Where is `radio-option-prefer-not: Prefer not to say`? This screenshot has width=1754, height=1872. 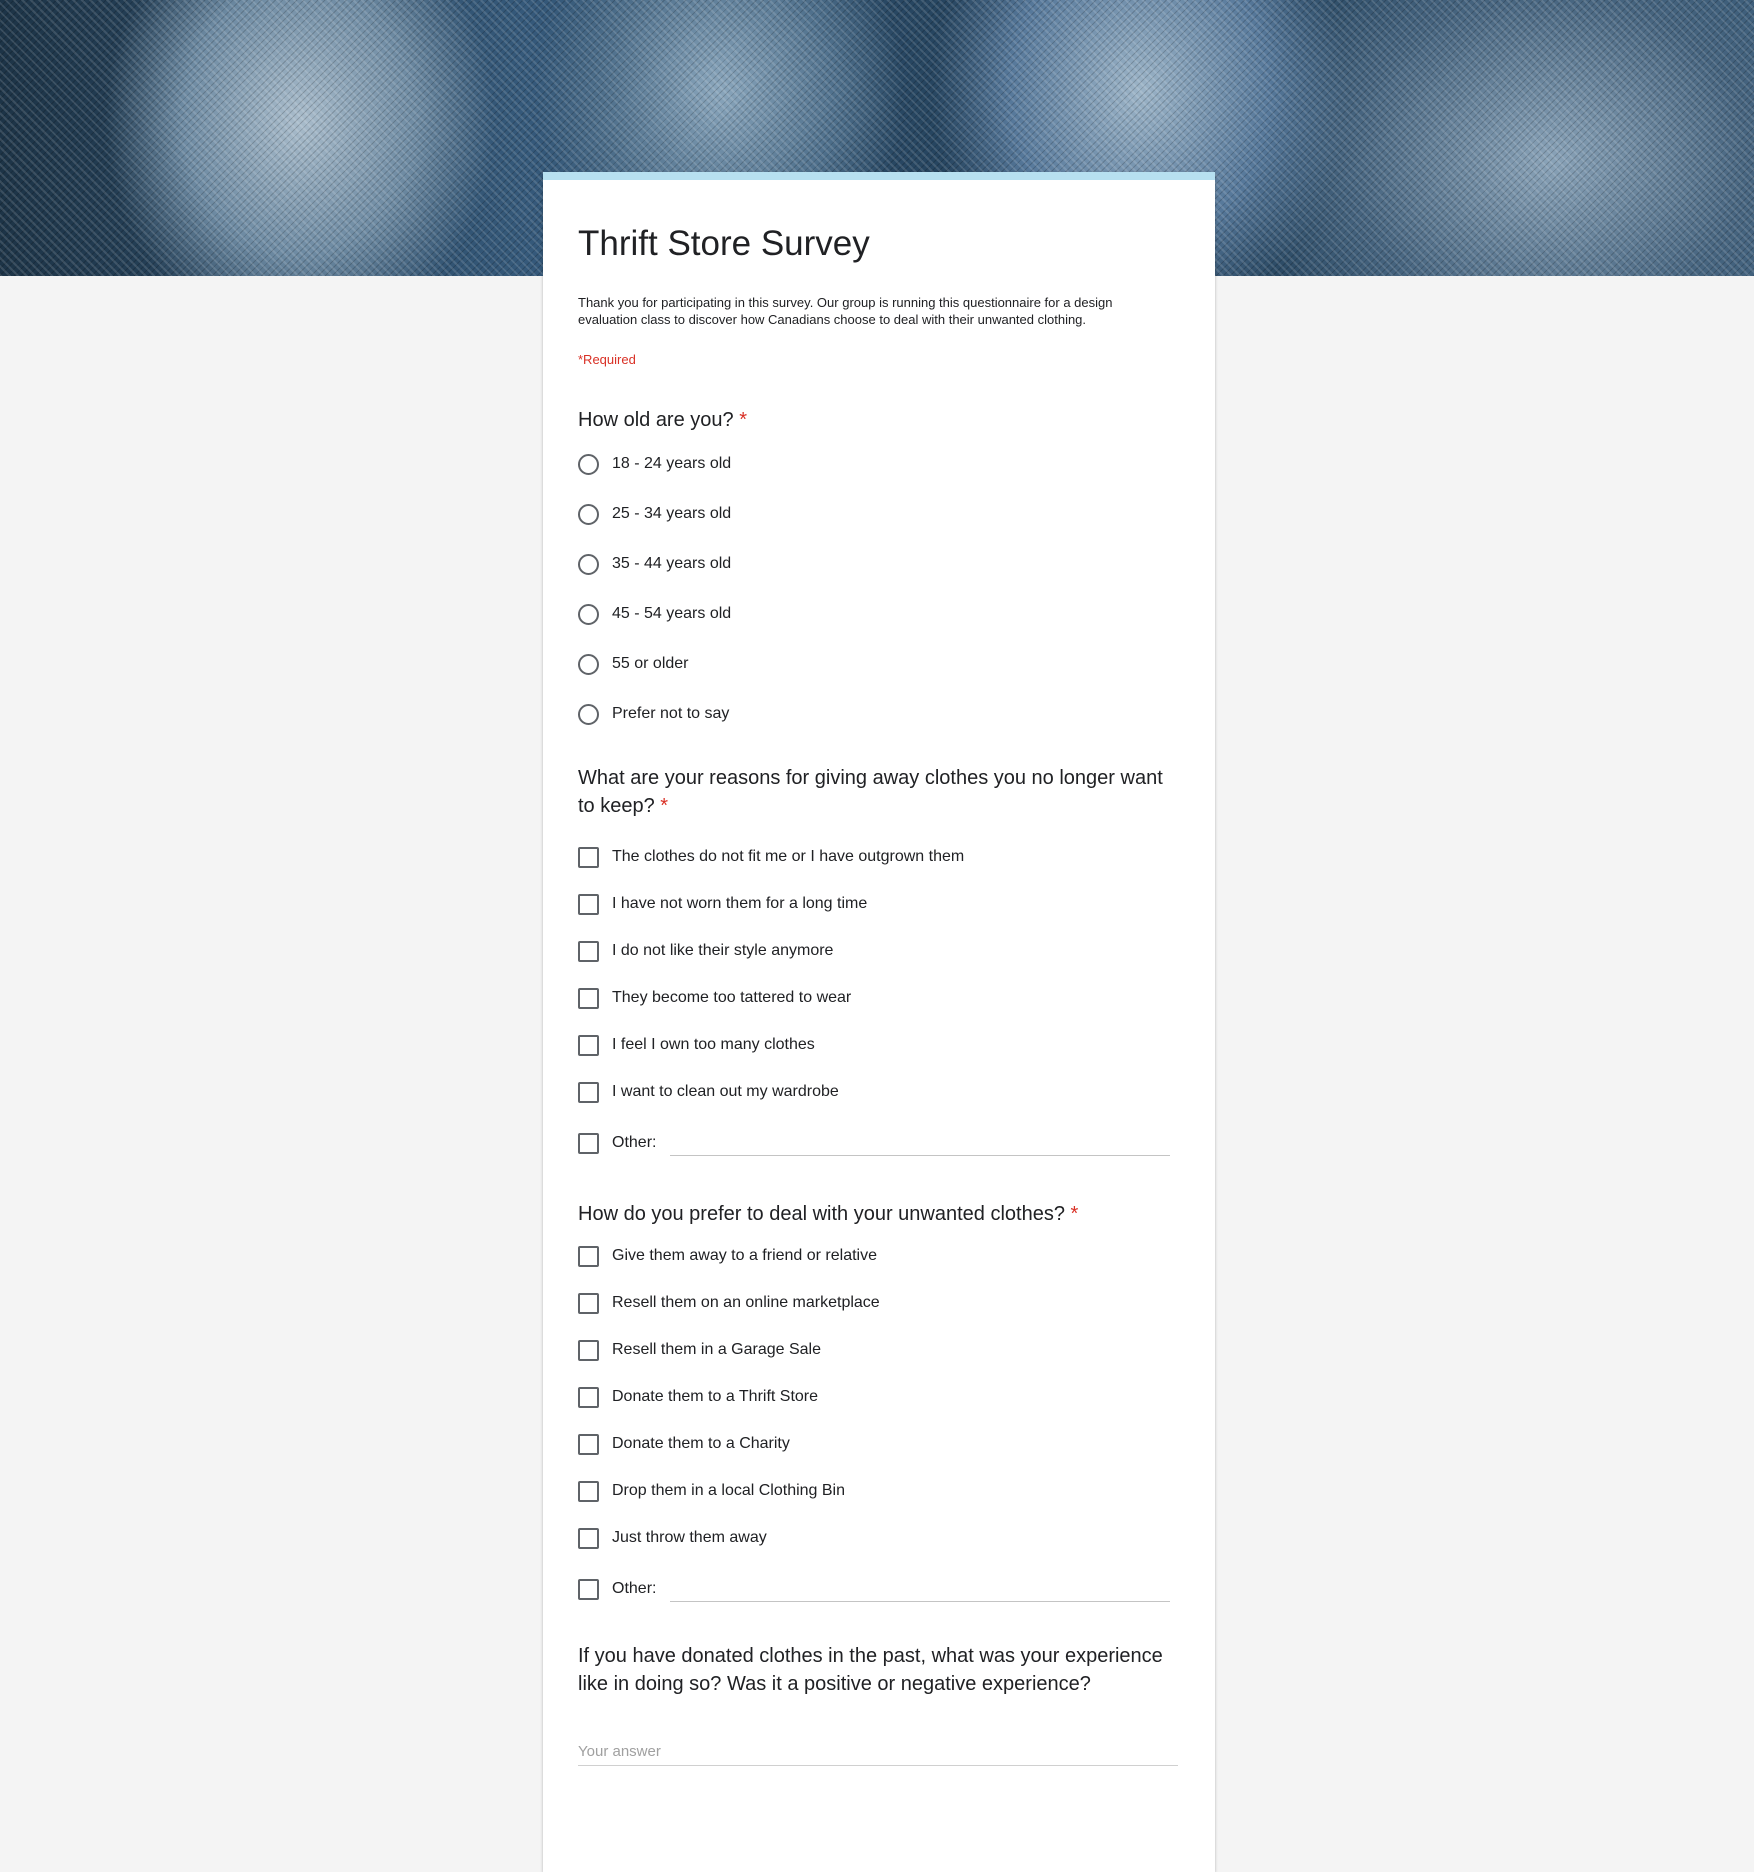 radio-option-prefer-not: Prefer not to say is located at coordinates (653, 714).